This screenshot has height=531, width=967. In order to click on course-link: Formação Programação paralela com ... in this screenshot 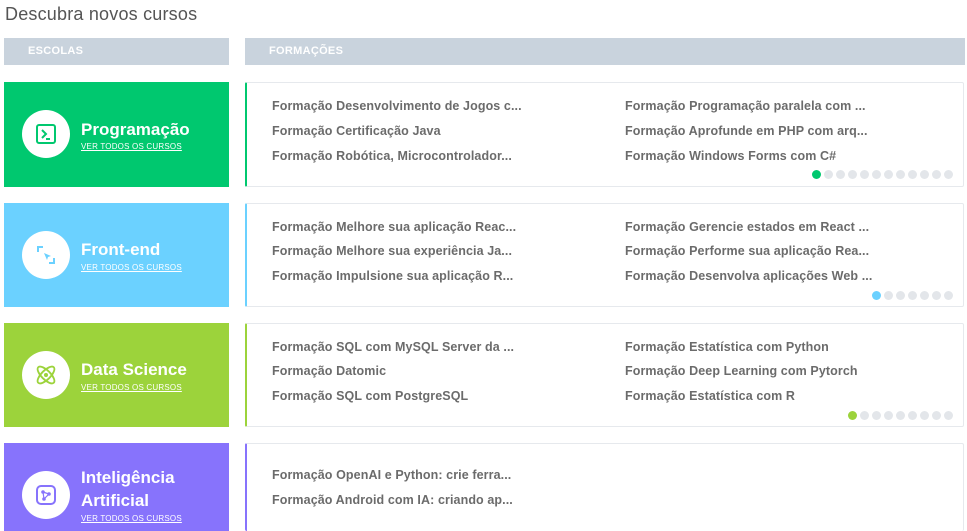, I will do `click(745, 106)`.